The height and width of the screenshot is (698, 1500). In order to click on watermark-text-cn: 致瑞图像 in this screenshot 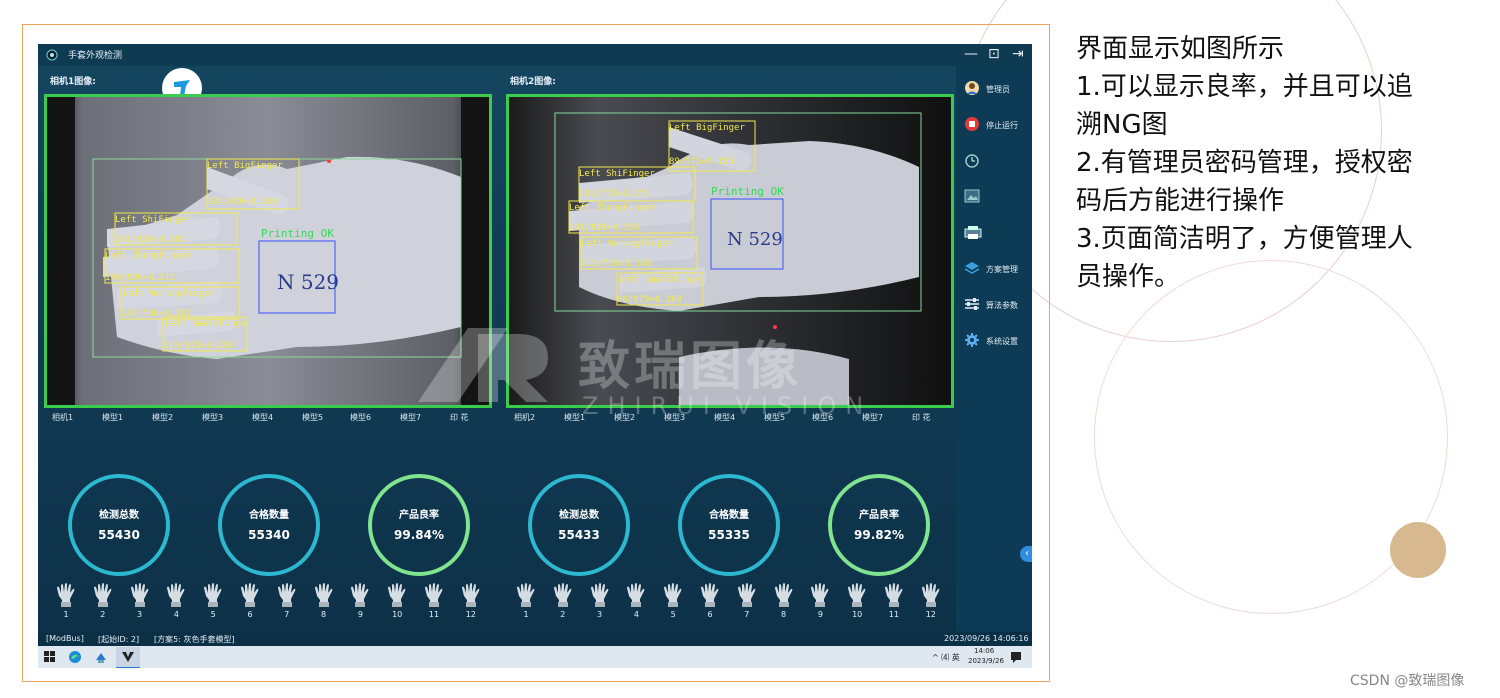, I will do `click(690, 367)`.